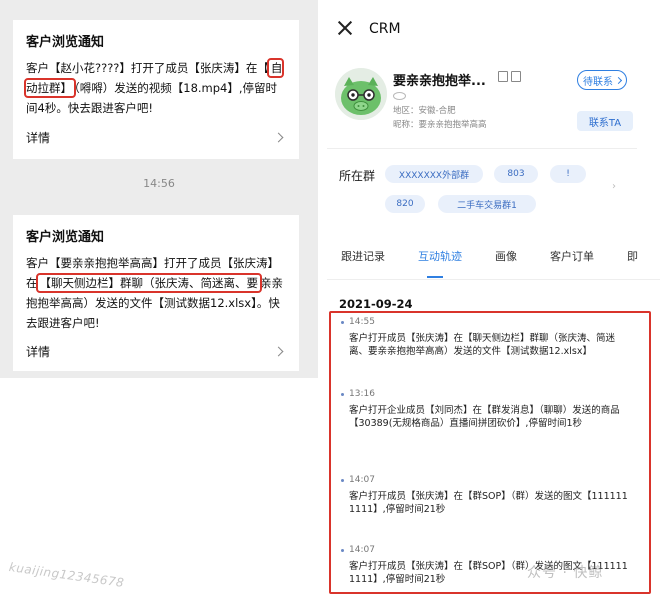 Image resolution: width=660 pixels, height=598 pixels. Describe the element at coordinates (493, 193) in the screenshot. I see `groups-section: 所在群 XXXXXXX外部群 803 ! 820 二手车交易群1 ›` at that location.